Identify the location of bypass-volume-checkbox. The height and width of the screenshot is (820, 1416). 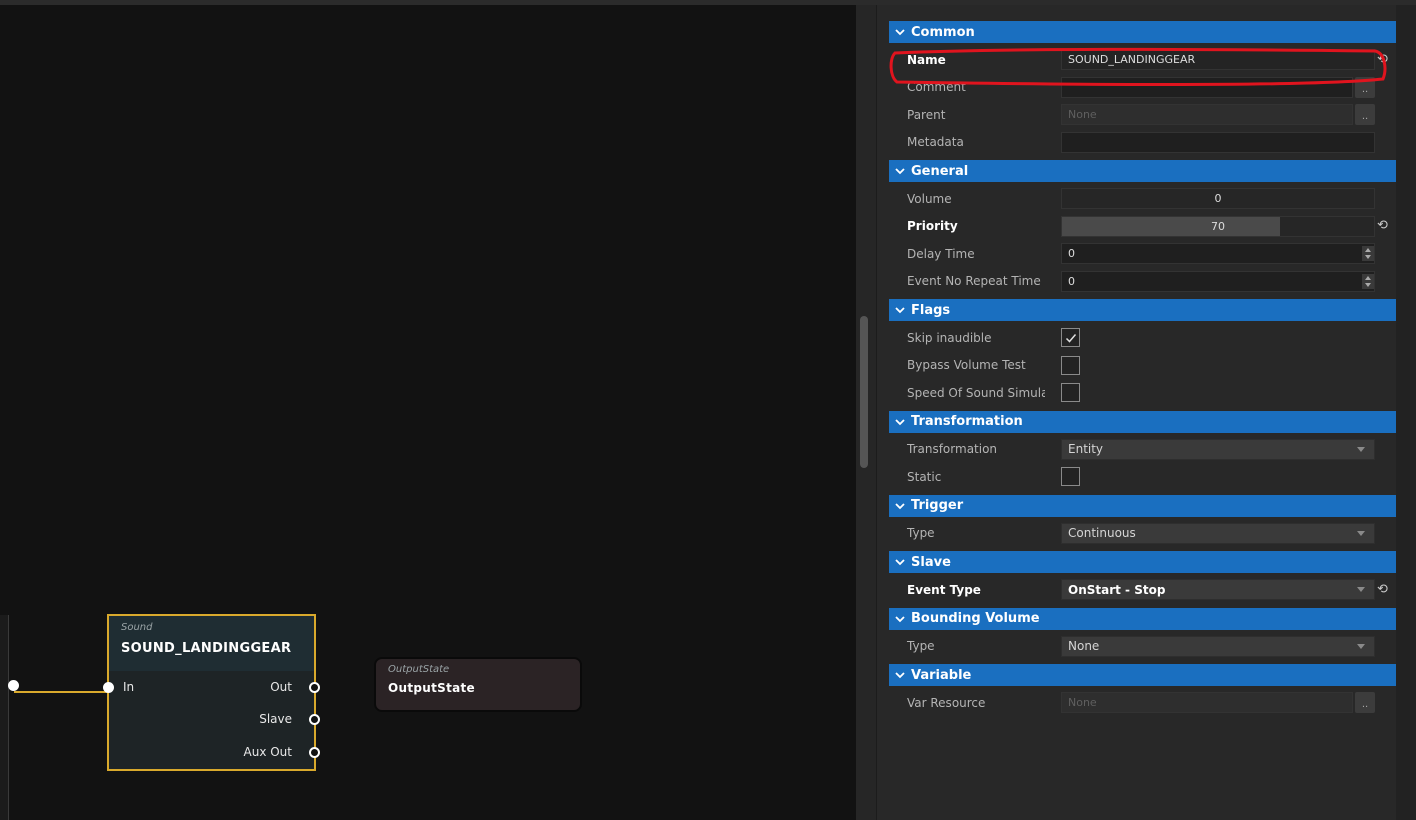
(1070, 365).